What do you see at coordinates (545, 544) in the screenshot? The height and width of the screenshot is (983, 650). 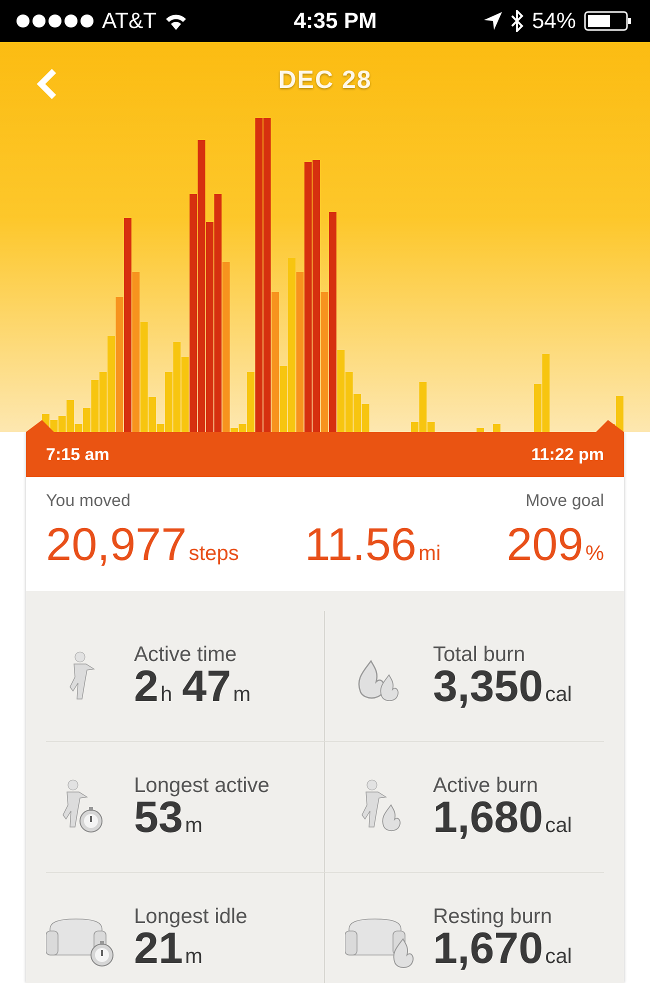 I see `metric-value: 209` at bounding box center [545, 544].